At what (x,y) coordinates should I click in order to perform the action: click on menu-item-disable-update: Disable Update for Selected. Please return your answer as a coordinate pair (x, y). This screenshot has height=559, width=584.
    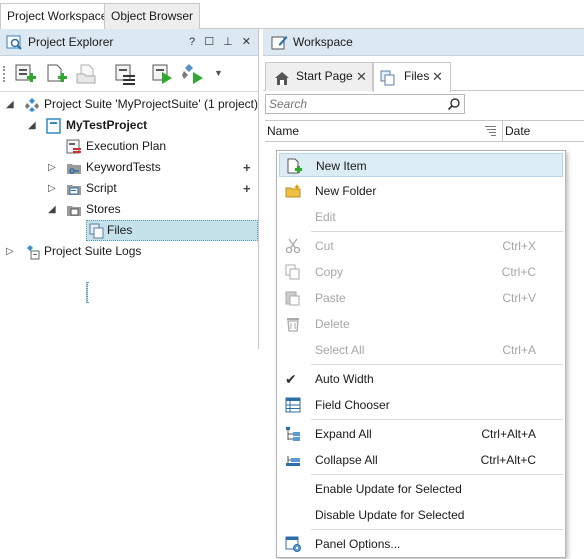
    Looking at the image, I should click on (421, 515).